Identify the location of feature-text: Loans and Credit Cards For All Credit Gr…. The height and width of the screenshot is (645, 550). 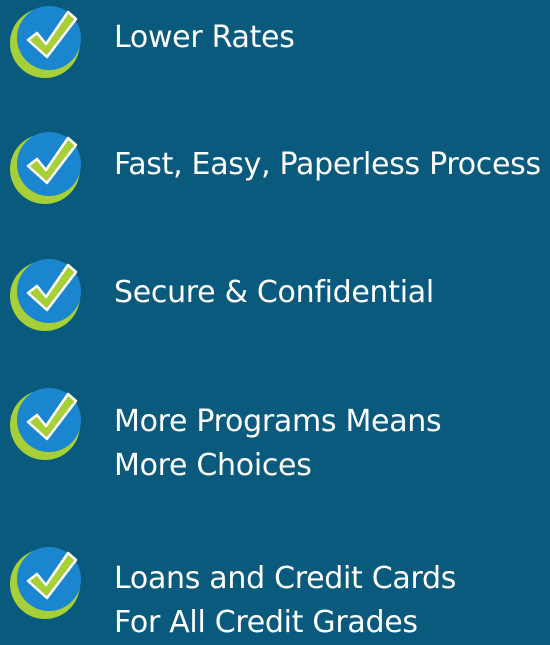
(332, 601).